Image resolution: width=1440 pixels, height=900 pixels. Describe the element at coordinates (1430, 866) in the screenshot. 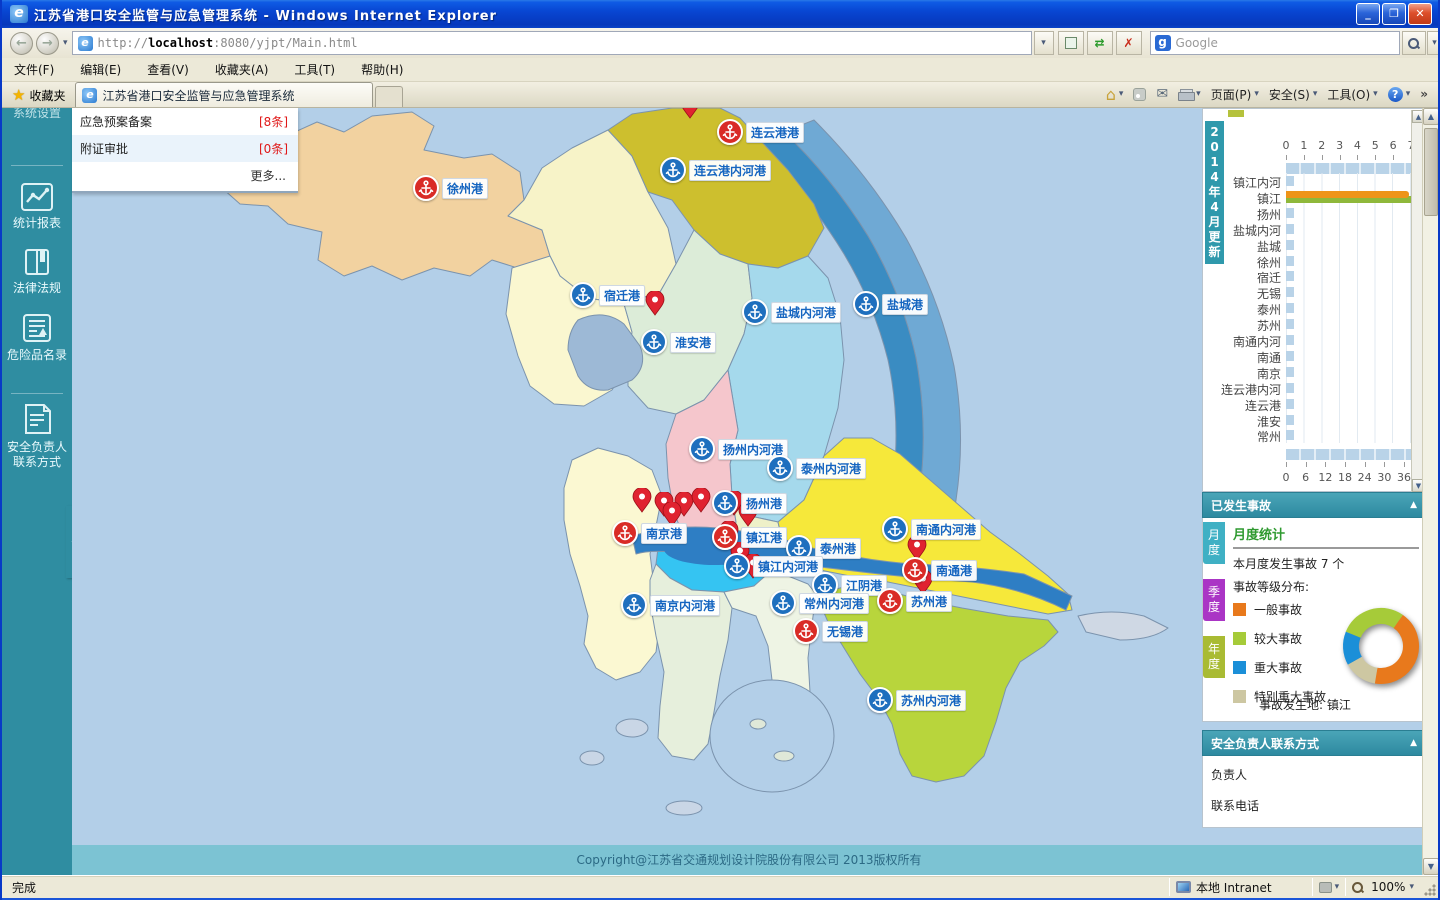

I see `scroll-down-icon: ▼` at that location.